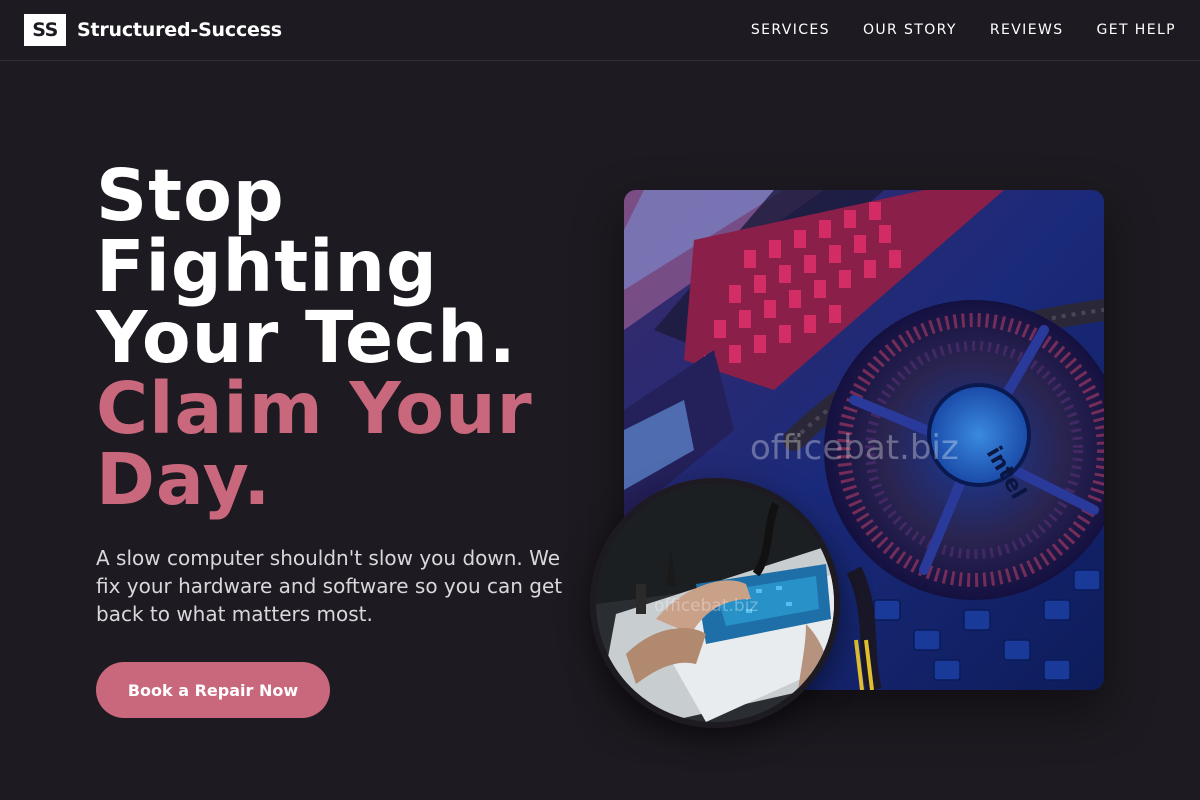  Describe the element at coordinates (1136, 30) in the screenshot. I see `nav-link-get-help: GET HELP` at that location.